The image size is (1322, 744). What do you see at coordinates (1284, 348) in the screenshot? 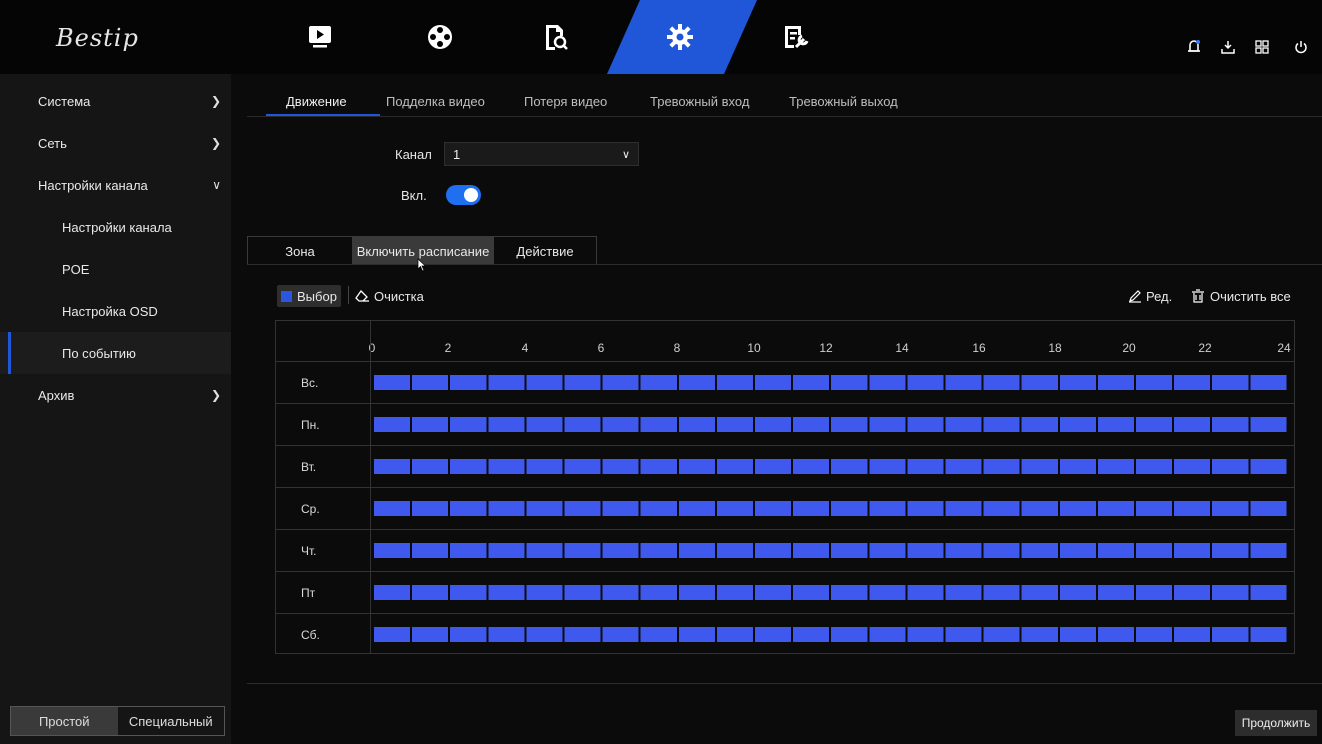
I see `hour-label: 24` at bounding box center [1284, 348].